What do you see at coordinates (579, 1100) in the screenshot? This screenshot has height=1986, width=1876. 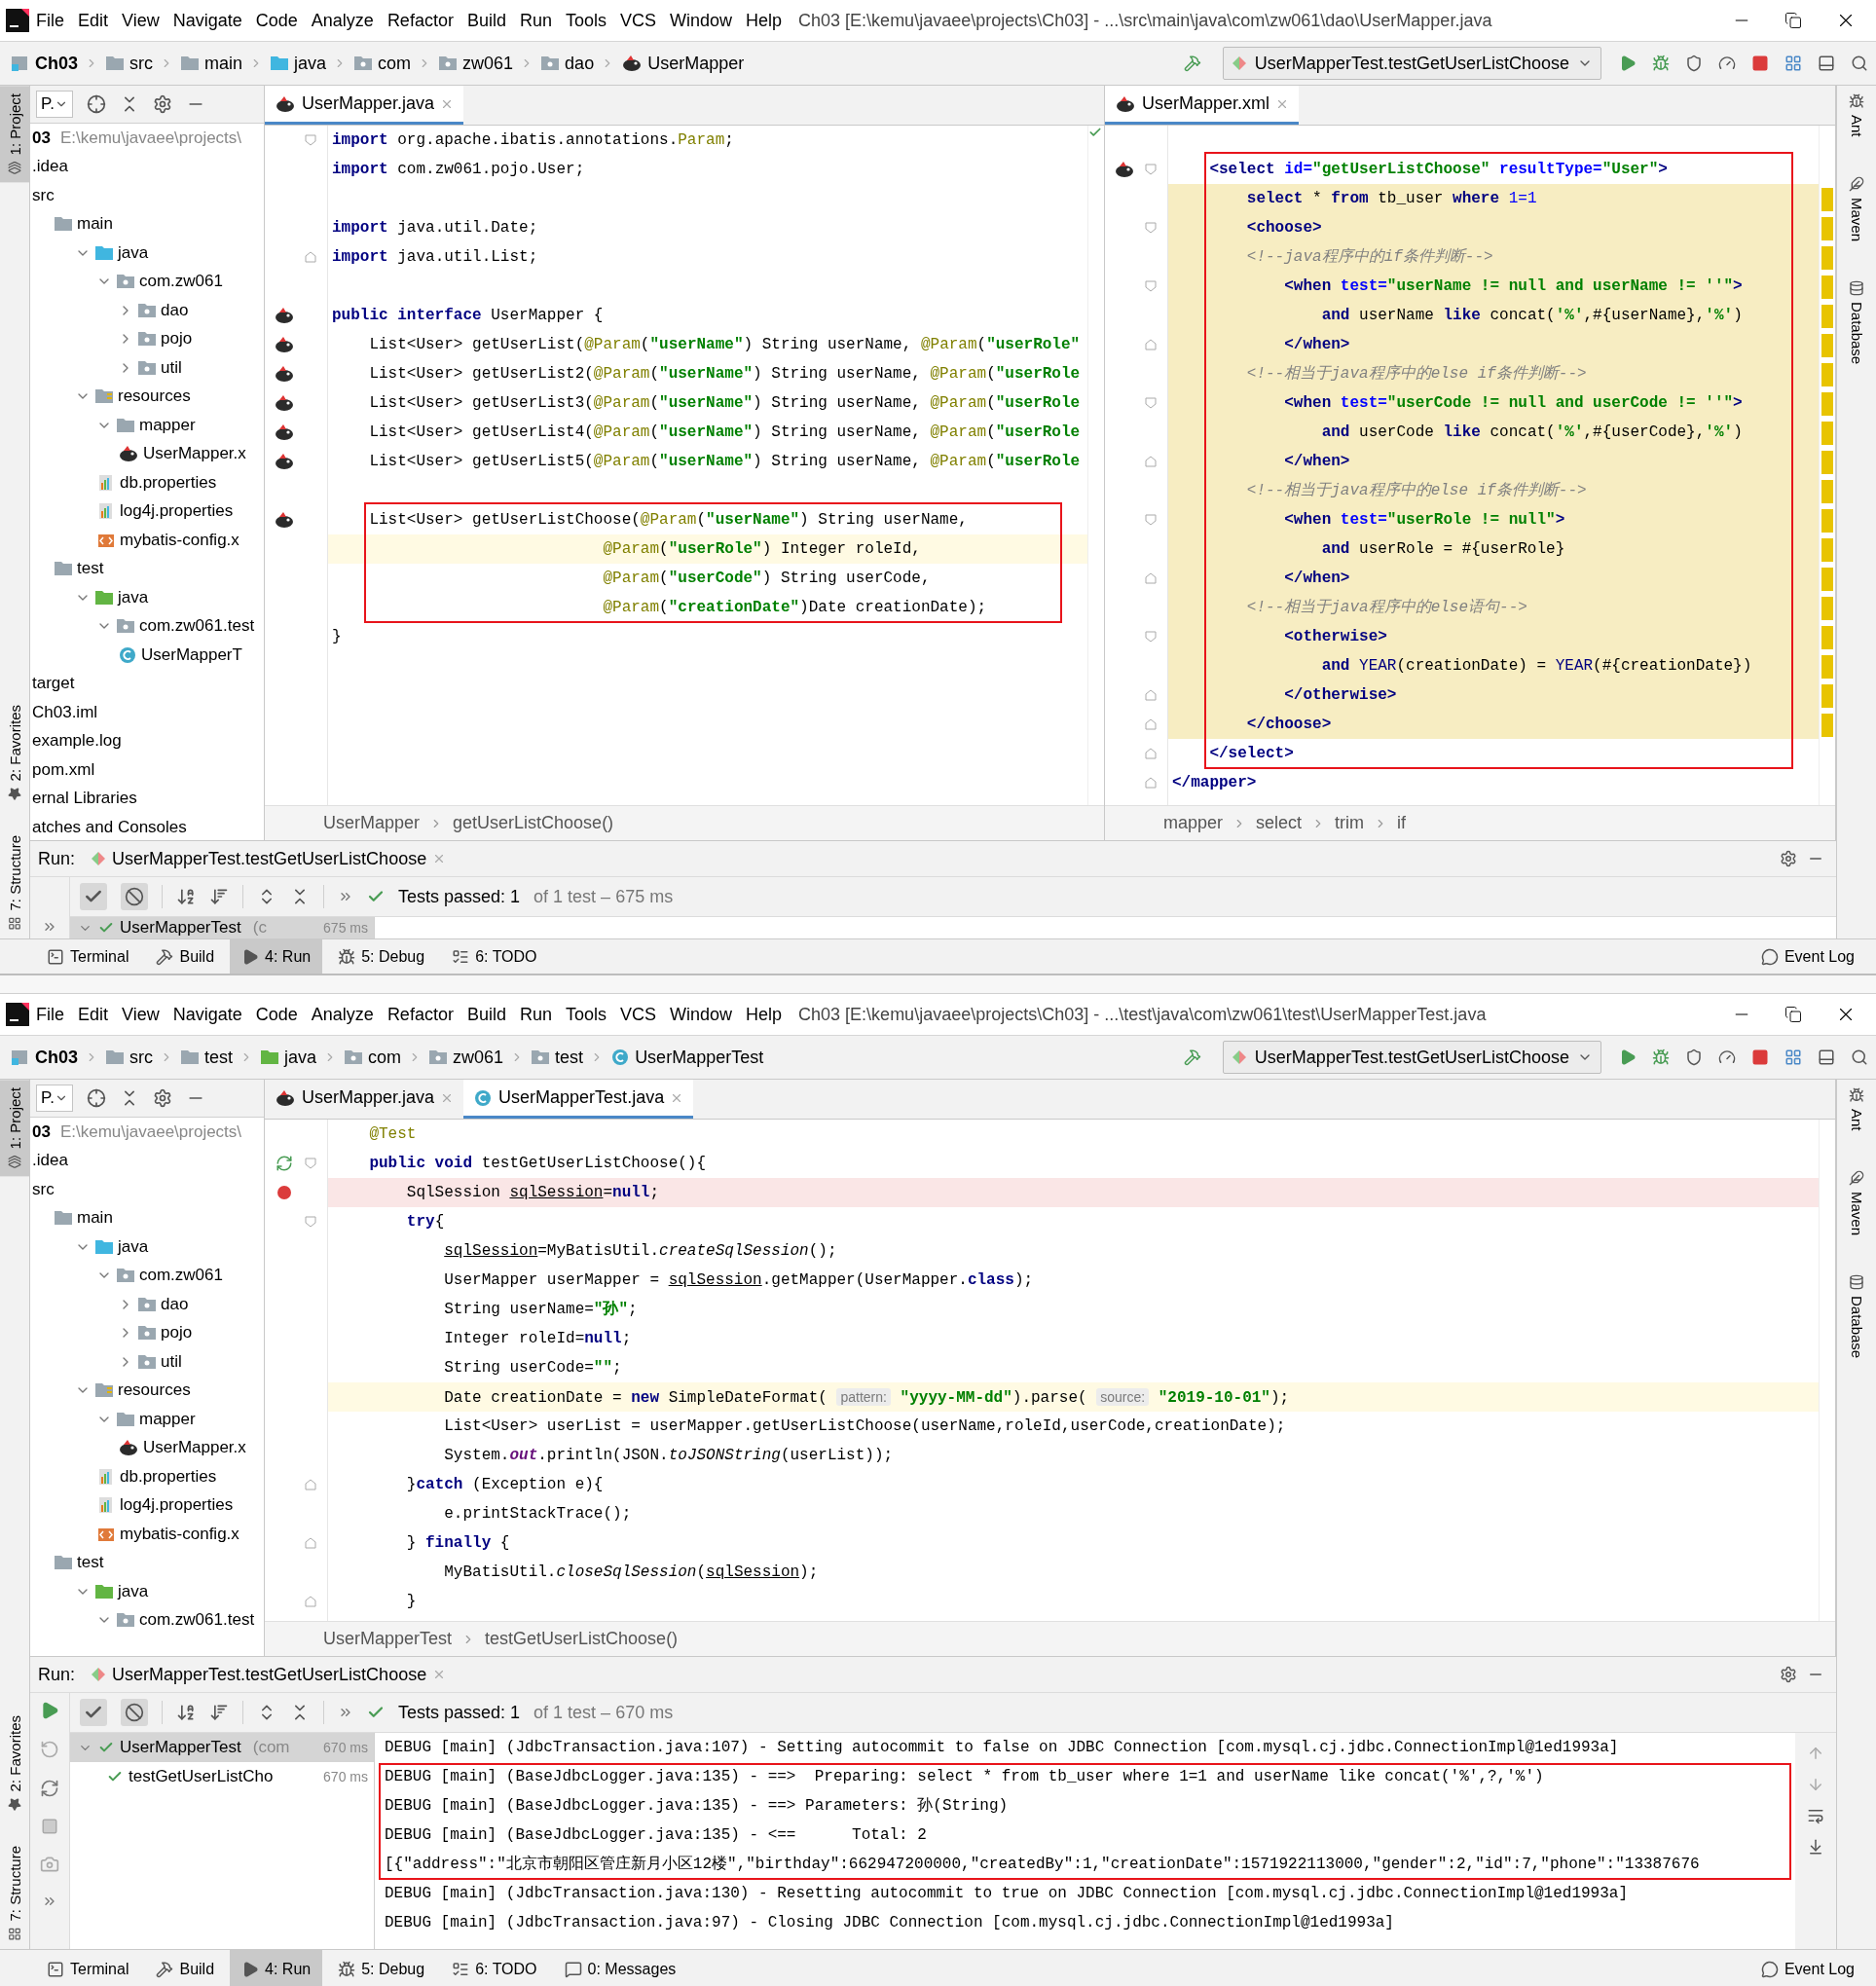 I see `editor-tab: UserMapperTest.java` at bounding box center [579, 1100].